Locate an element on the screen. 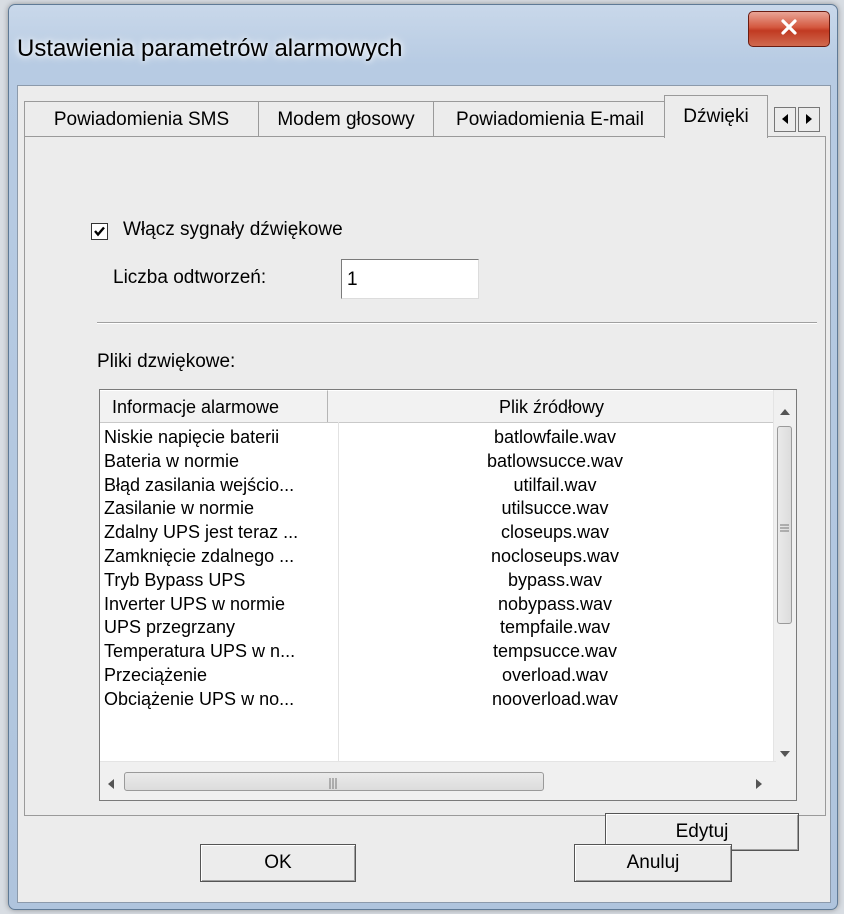 This screenshot has width=844, height=914. tab-sounds: Dźwięki is located at coordinates (716, 116).